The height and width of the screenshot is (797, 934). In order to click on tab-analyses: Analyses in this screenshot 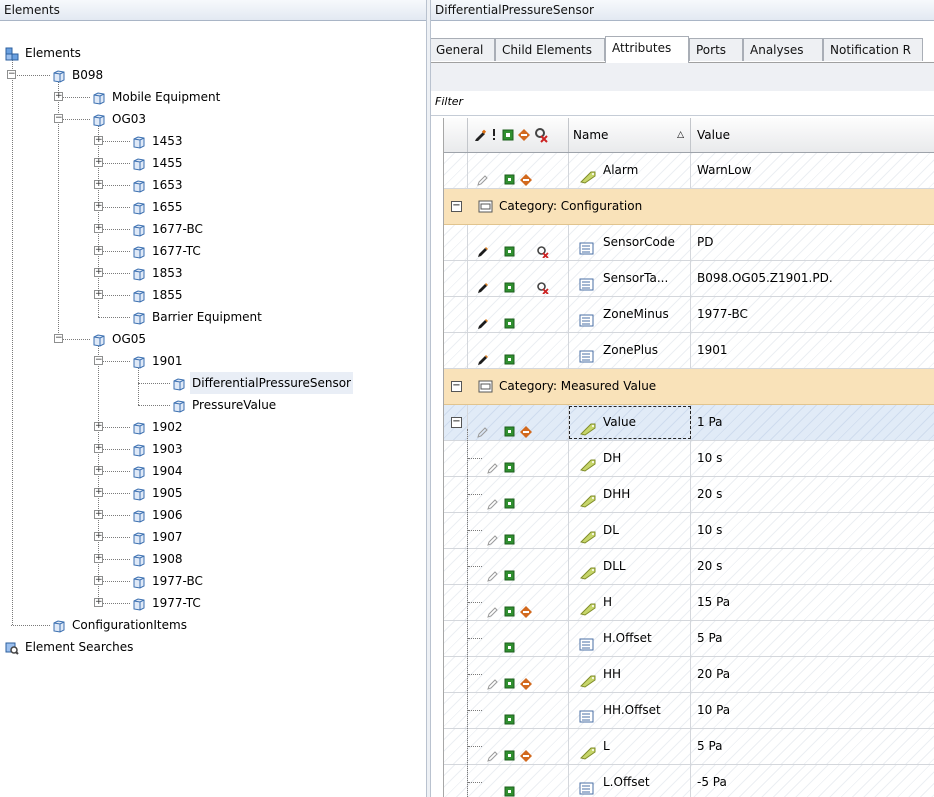, I will do `click(783, 49)`.